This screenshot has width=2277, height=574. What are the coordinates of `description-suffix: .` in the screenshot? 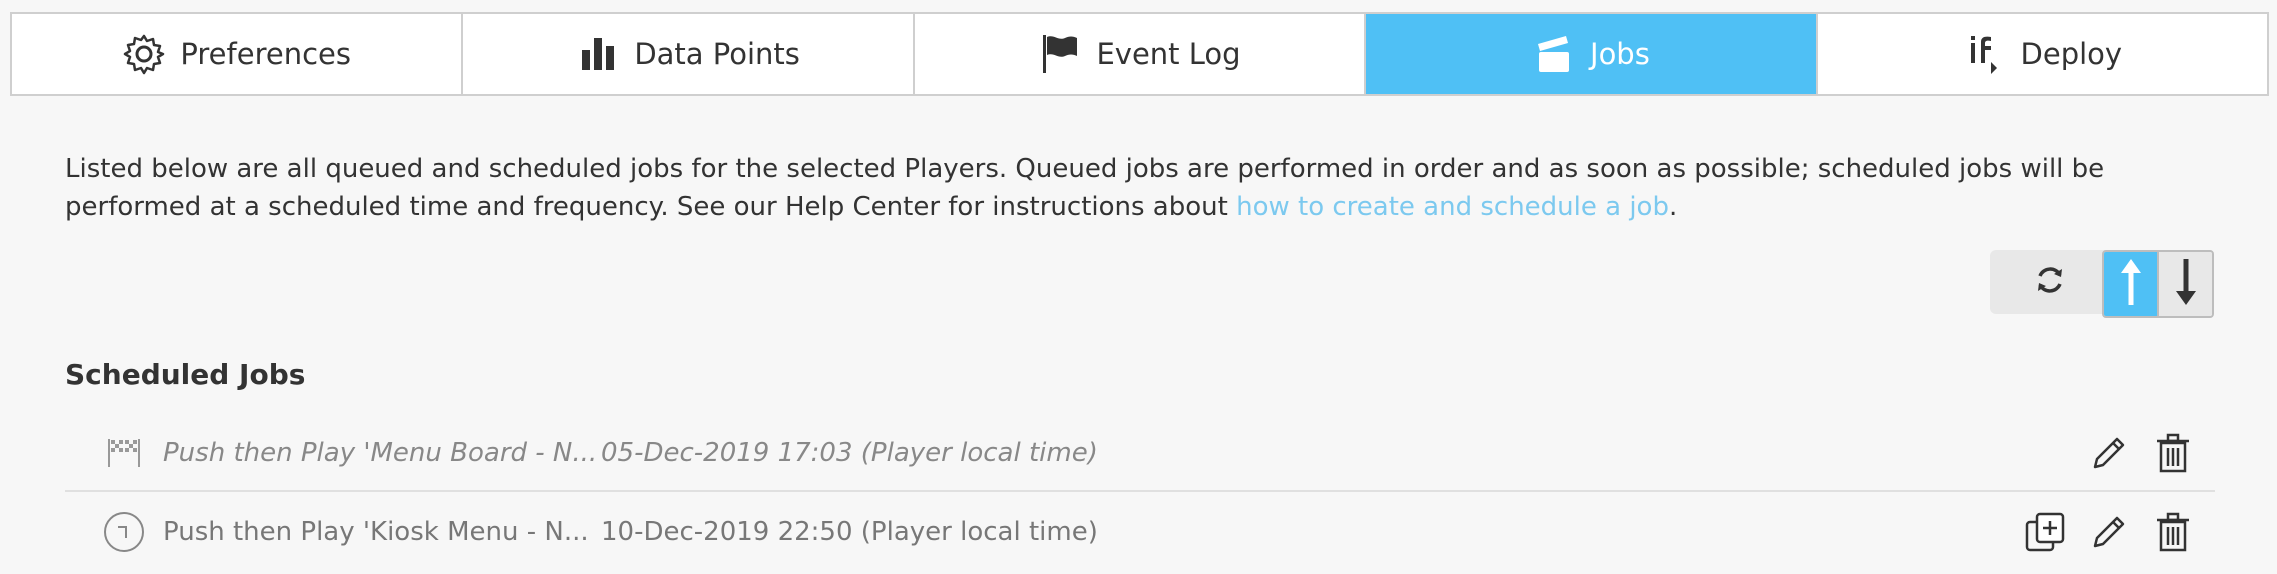 It's located at (1673, 207).